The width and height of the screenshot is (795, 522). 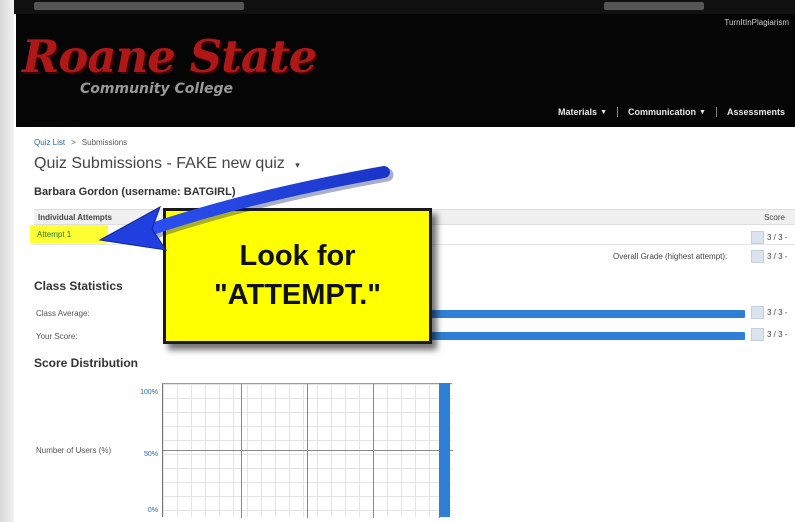 What do you see at coordinates (777, 312) in the screenshot?
I see `class-average-score: 3 / 3 -` at bounding box center [777, 312].